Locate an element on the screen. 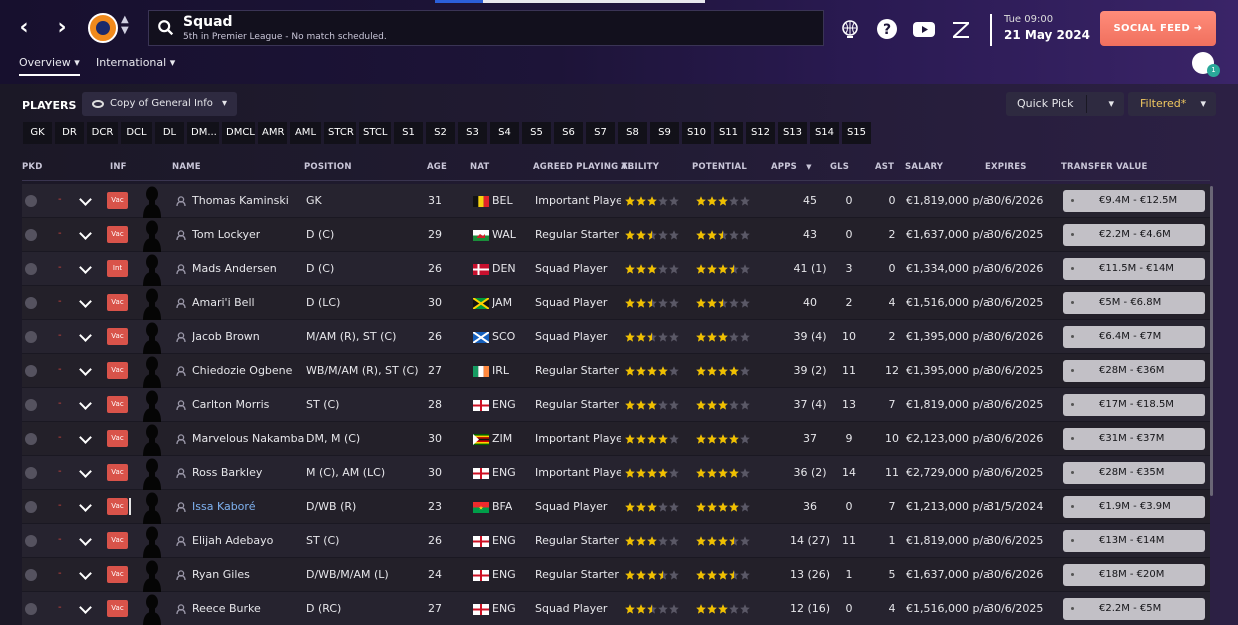 The image size is (1238, 625). club-crest-icon is located at coordinates (103, 28).